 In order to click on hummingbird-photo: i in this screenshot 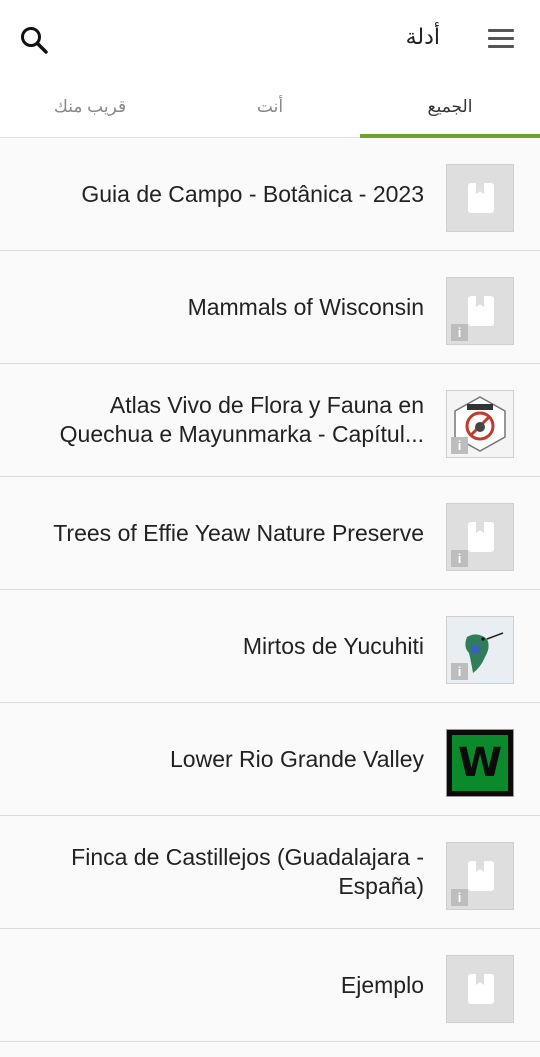, I will do `click(480, 650)`.